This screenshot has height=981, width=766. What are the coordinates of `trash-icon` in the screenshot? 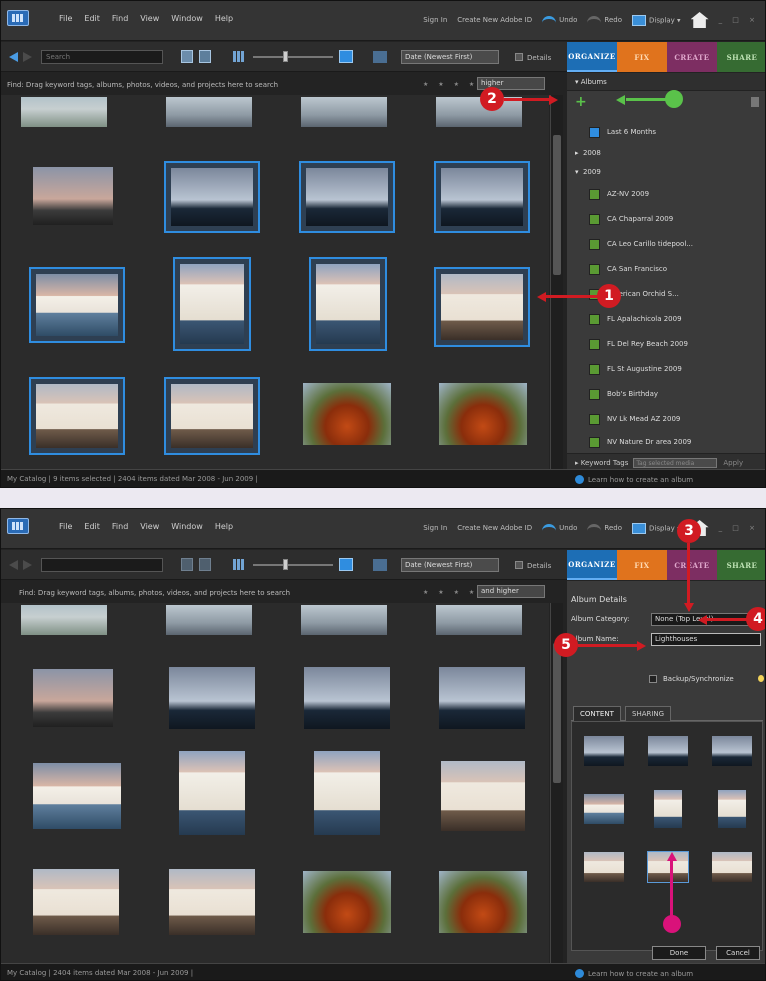 It's located at (755, 102).